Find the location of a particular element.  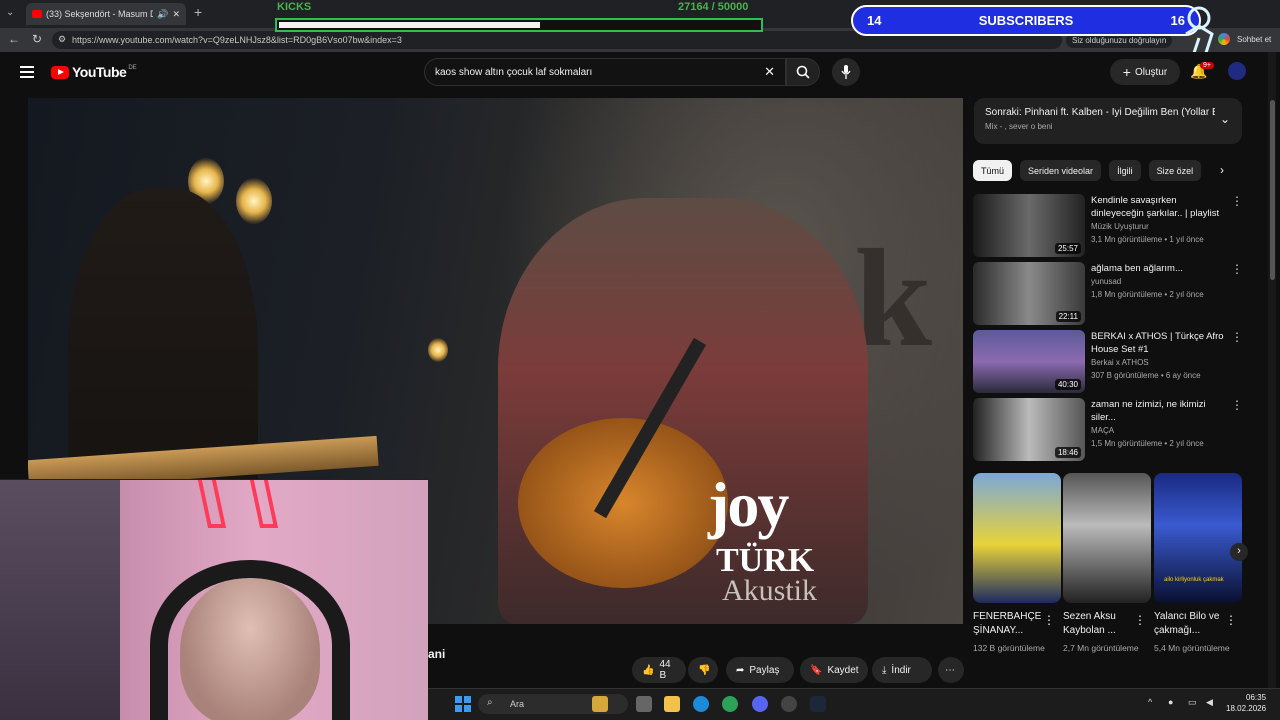

taskbar-search-label: Ara is located at coordinates (517, 704).